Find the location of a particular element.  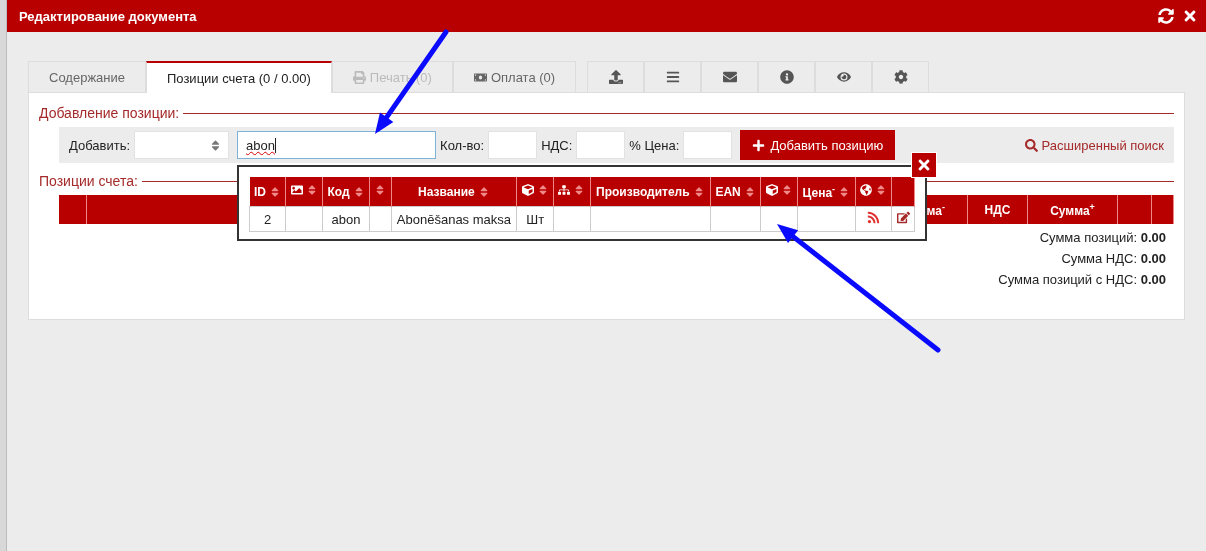

rss-icon is located at coordinates (874, 217).